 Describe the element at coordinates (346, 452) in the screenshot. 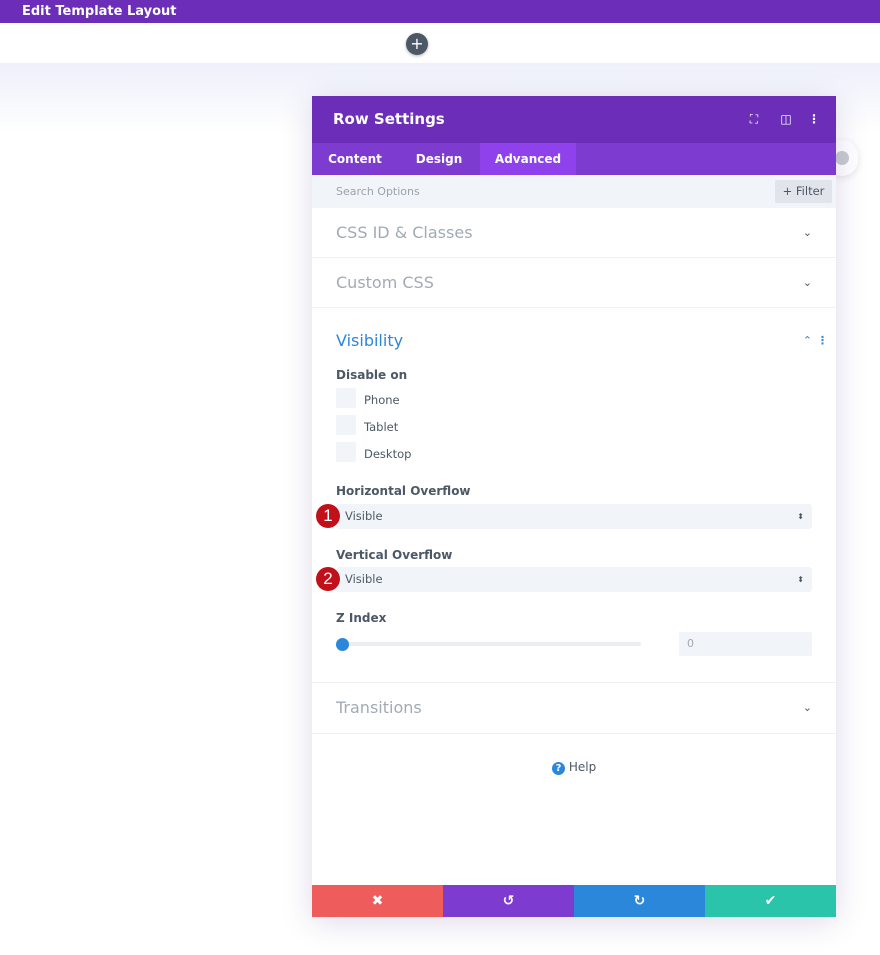

I see `desktop-checkbox` at that location.